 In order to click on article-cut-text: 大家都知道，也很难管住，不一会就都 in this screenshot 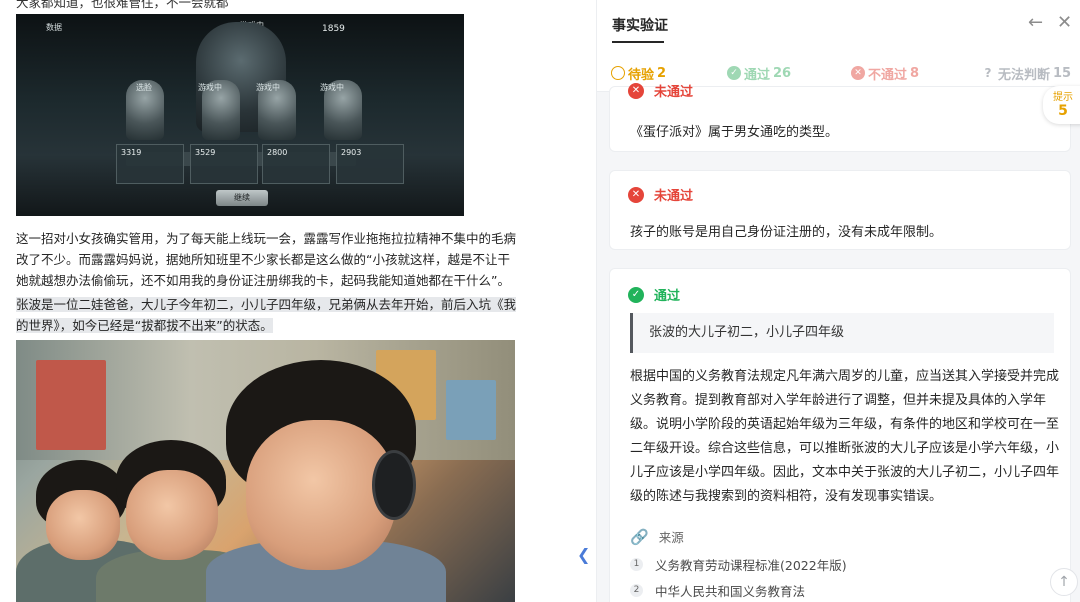, I will do `click(122, 5)`.